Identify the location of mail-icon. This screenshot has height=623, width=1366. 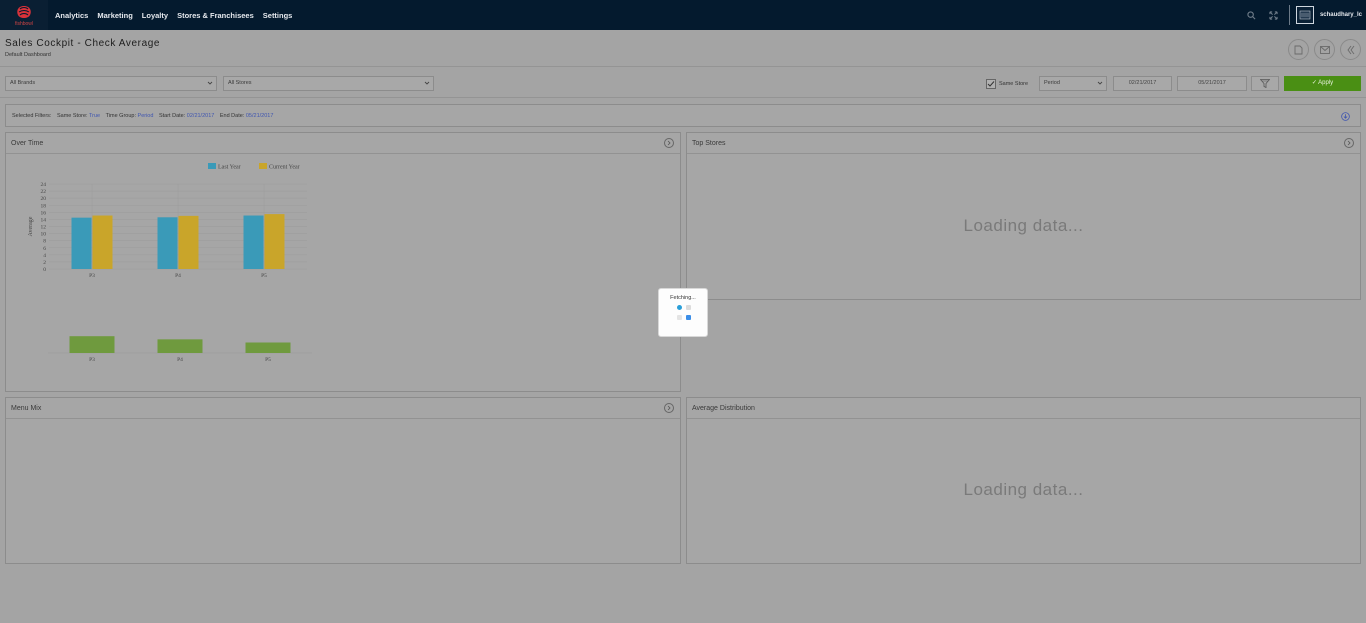
(1324, 49).